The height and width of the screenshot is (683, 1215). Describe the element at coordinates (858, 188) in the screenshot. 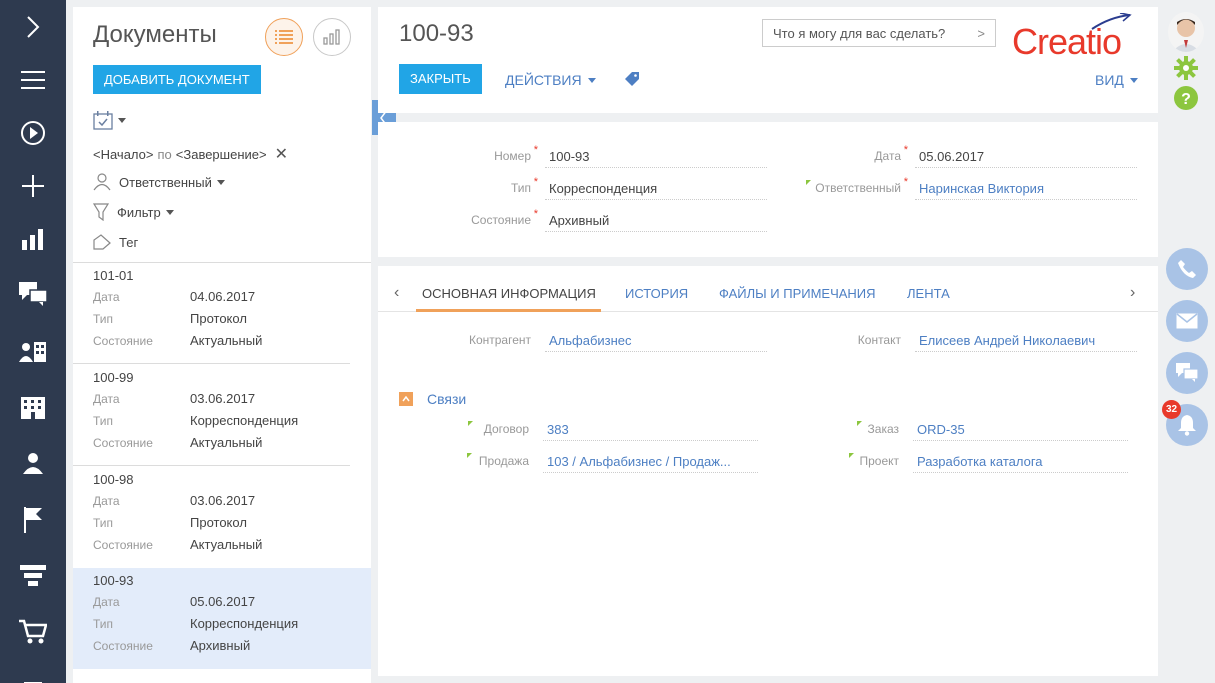

I see `field-label: Ответственный` at that location.